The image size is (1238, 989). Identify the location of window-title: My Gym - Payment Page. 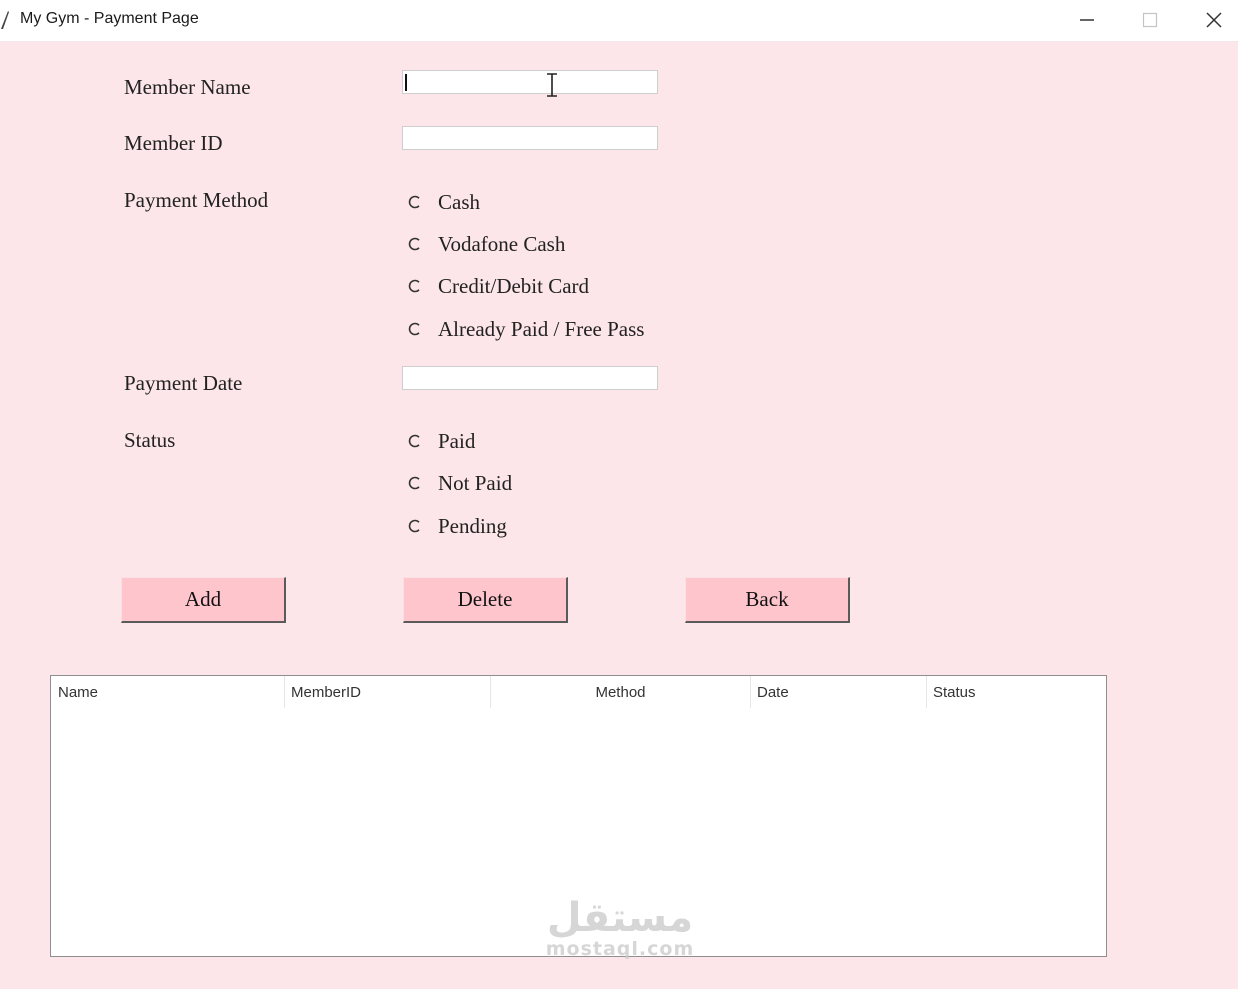
(109, 18).